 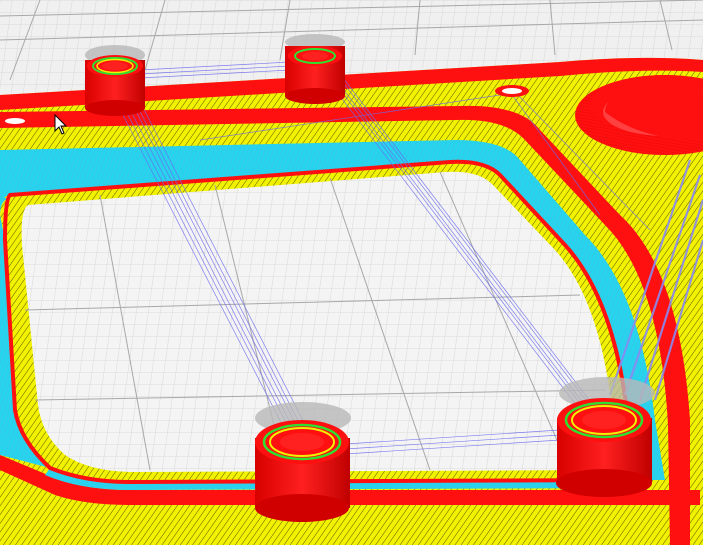 What do you see at coordinates (512, 91) in the screenshot?
I see `hole-top-center` at bounding box center [512, 91].